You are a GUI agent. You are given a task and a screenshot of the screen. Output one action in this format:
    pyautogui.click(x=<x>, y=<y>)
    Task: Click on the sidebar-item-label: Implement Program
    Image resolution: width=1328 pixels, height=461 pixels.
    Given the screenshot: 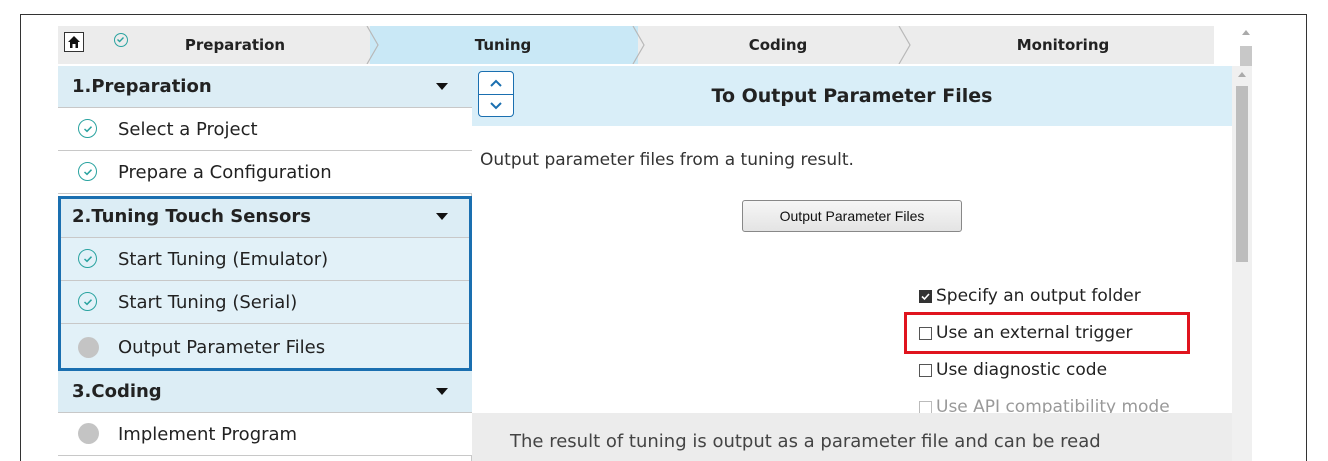 What is the action you would take?
    pyautogui.click(x=208, y=434)
    